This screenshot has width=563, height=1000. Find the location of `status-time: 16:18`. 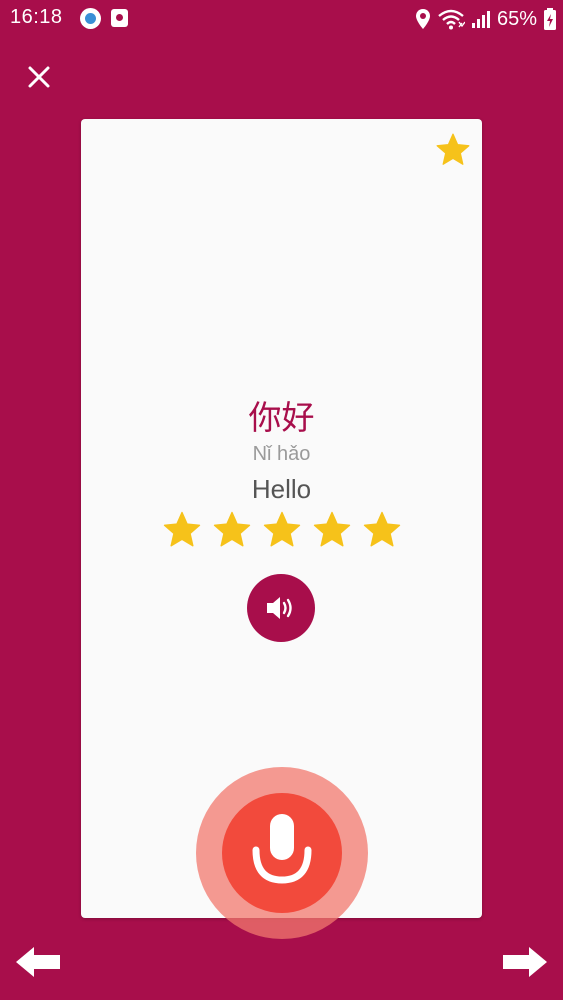

status-time: 16:18 is located at coordinates (36, 17).